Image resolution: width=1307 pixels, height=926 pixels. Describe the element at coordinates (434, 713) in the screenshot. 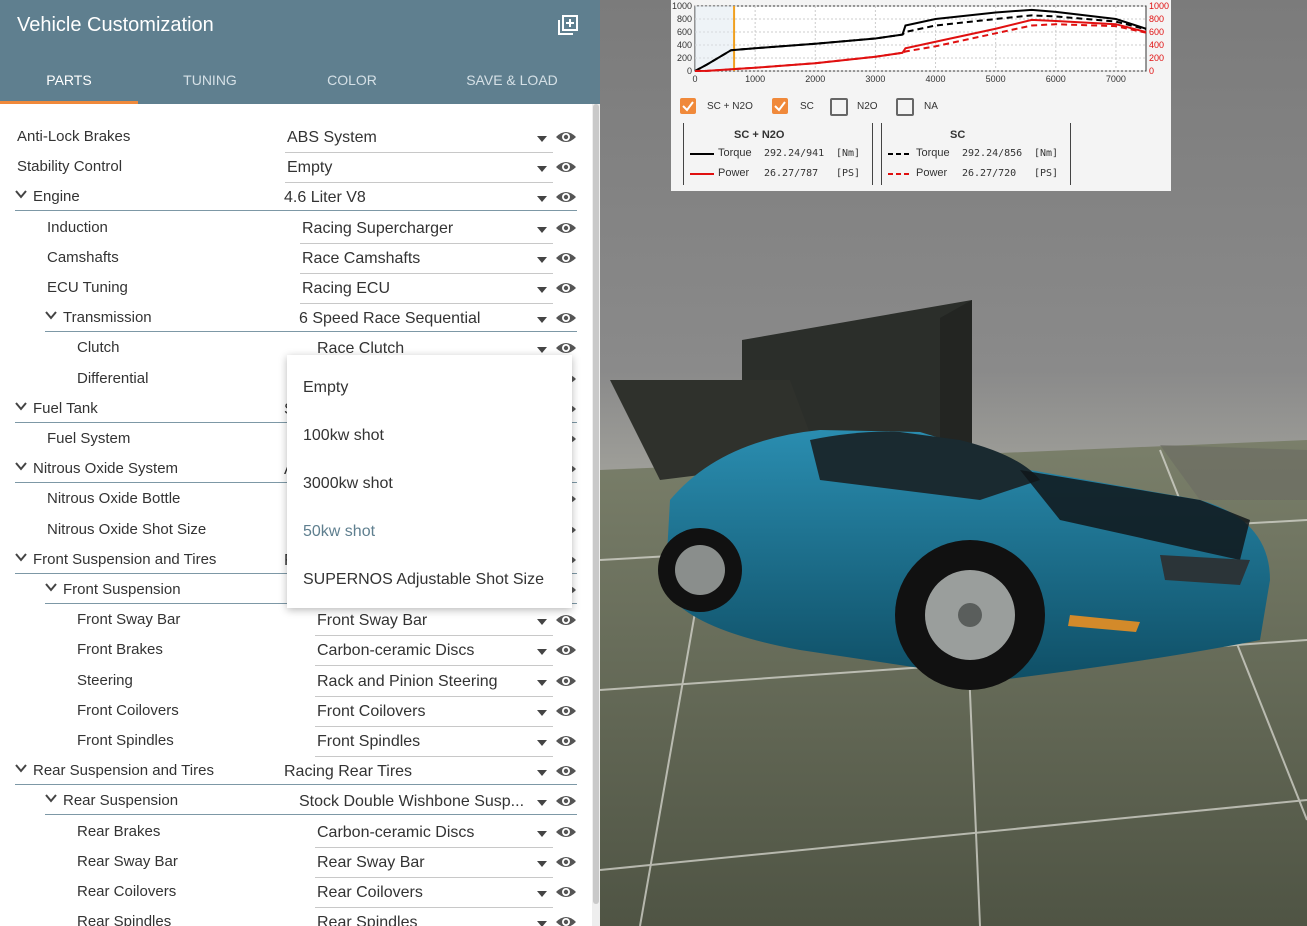

I see `part-select: Front Coilovers` at that location.